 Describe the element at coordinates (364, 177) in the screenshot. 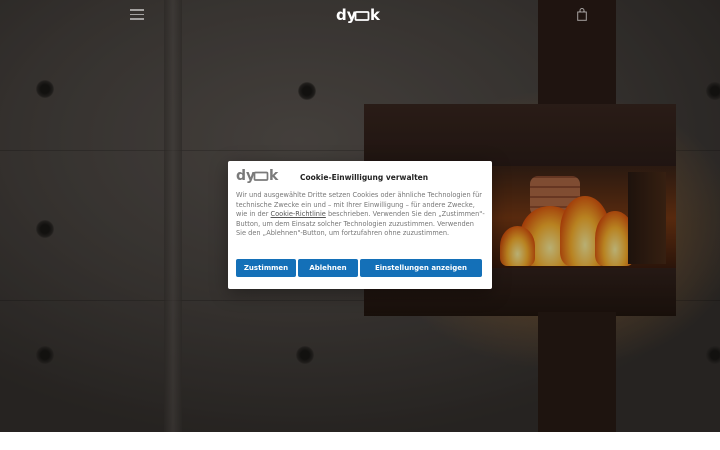

I see `dialog-title: Cookie-Einwilligung verwalten` at that location.